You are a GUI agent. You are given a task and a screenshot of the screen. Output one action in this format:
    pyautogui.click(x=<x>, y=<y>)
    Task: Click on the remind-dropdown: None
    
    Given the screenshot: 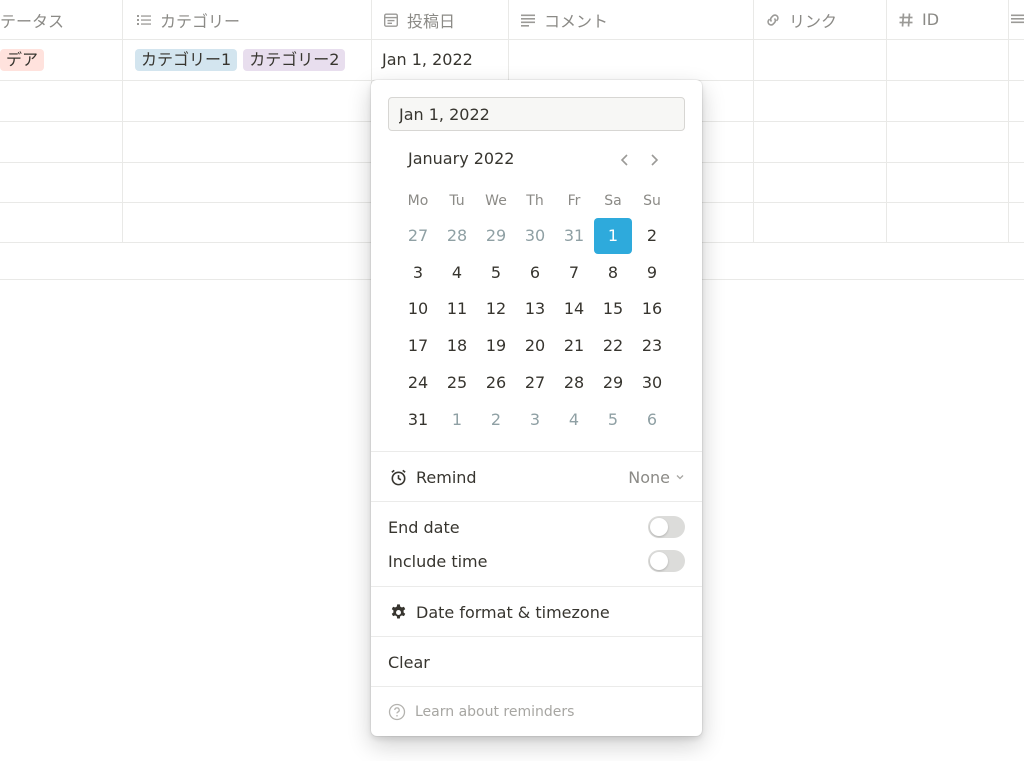 What is the action you would take?
    pyautogui.click(x=656, y=477)
    